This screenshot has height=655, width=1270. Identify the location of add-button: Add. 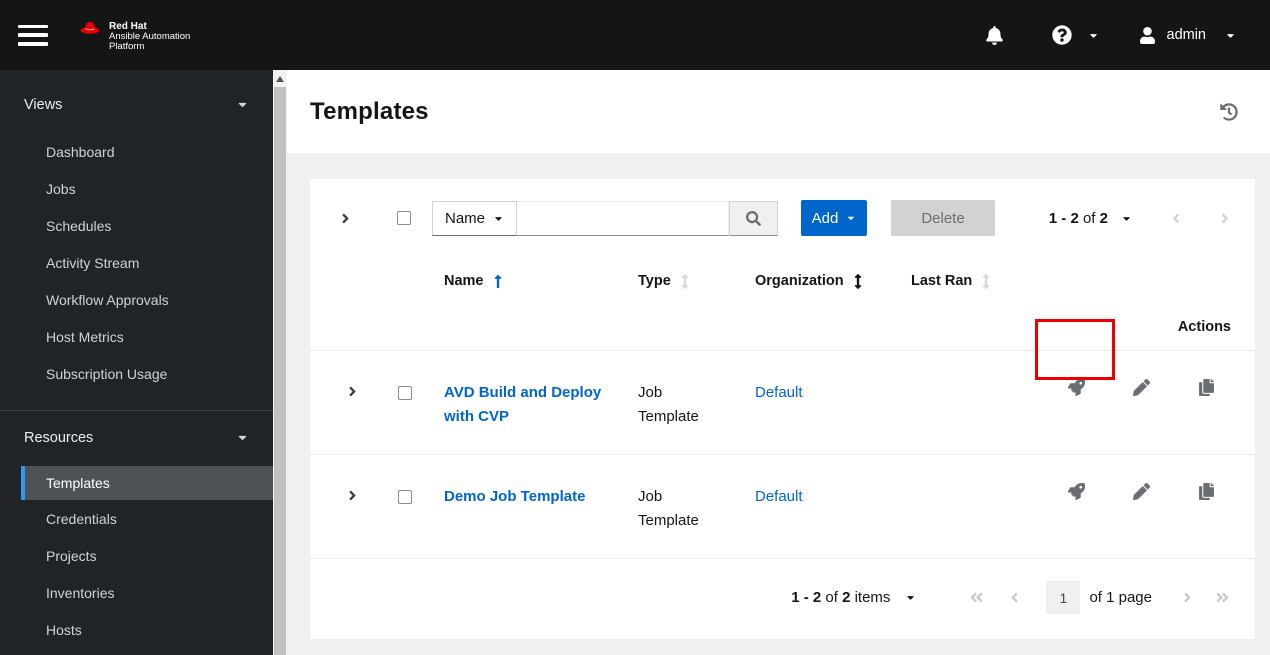
(834, 218).